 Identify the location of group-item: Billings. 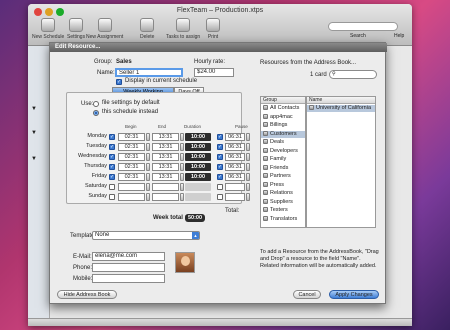
(275, 125).